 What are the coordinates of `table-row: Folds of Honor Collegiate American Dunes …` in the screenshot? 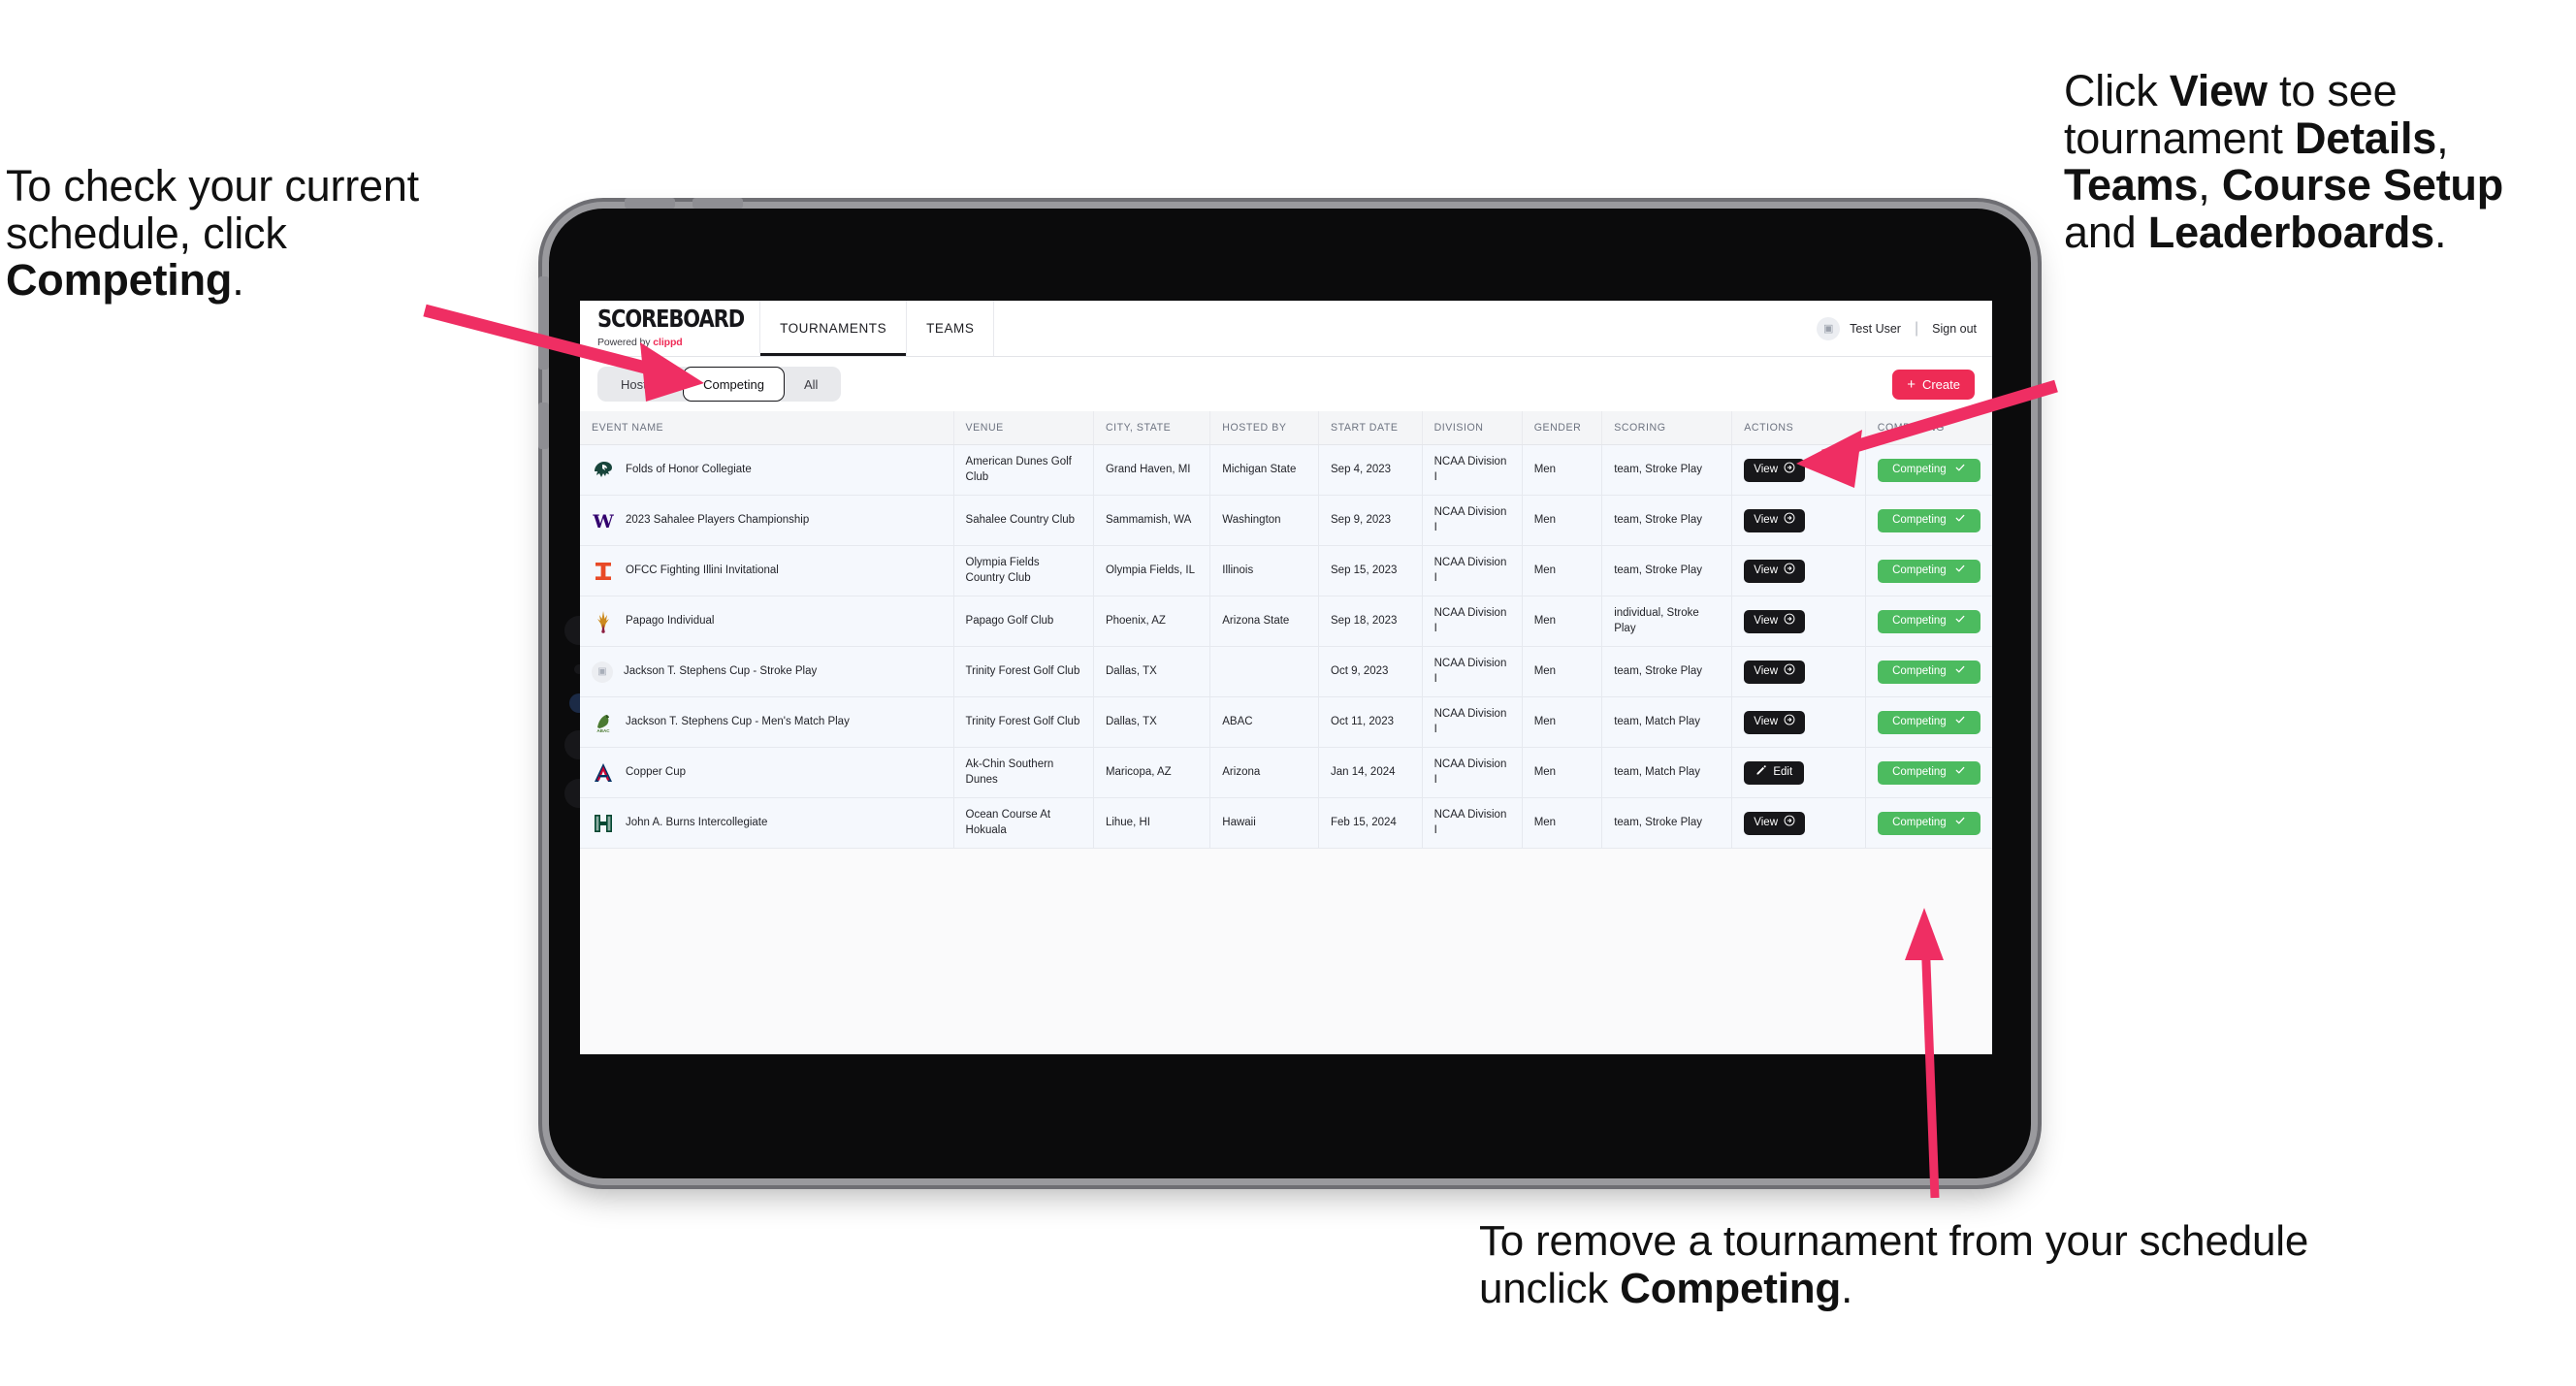 It's located at (1286, 470).